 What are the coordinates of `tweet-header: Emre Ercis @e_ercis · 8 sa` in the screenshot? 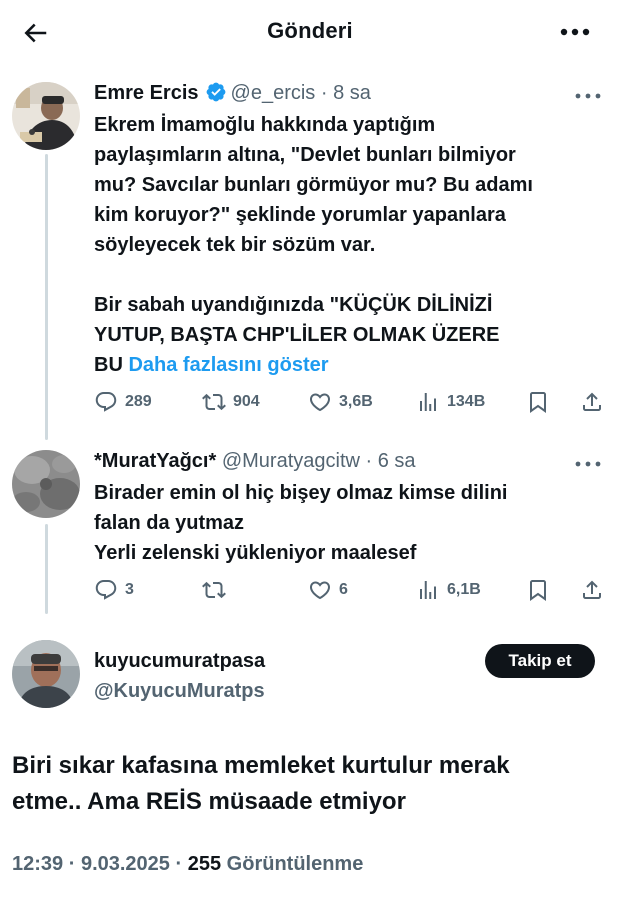 It's located at (232, 93).